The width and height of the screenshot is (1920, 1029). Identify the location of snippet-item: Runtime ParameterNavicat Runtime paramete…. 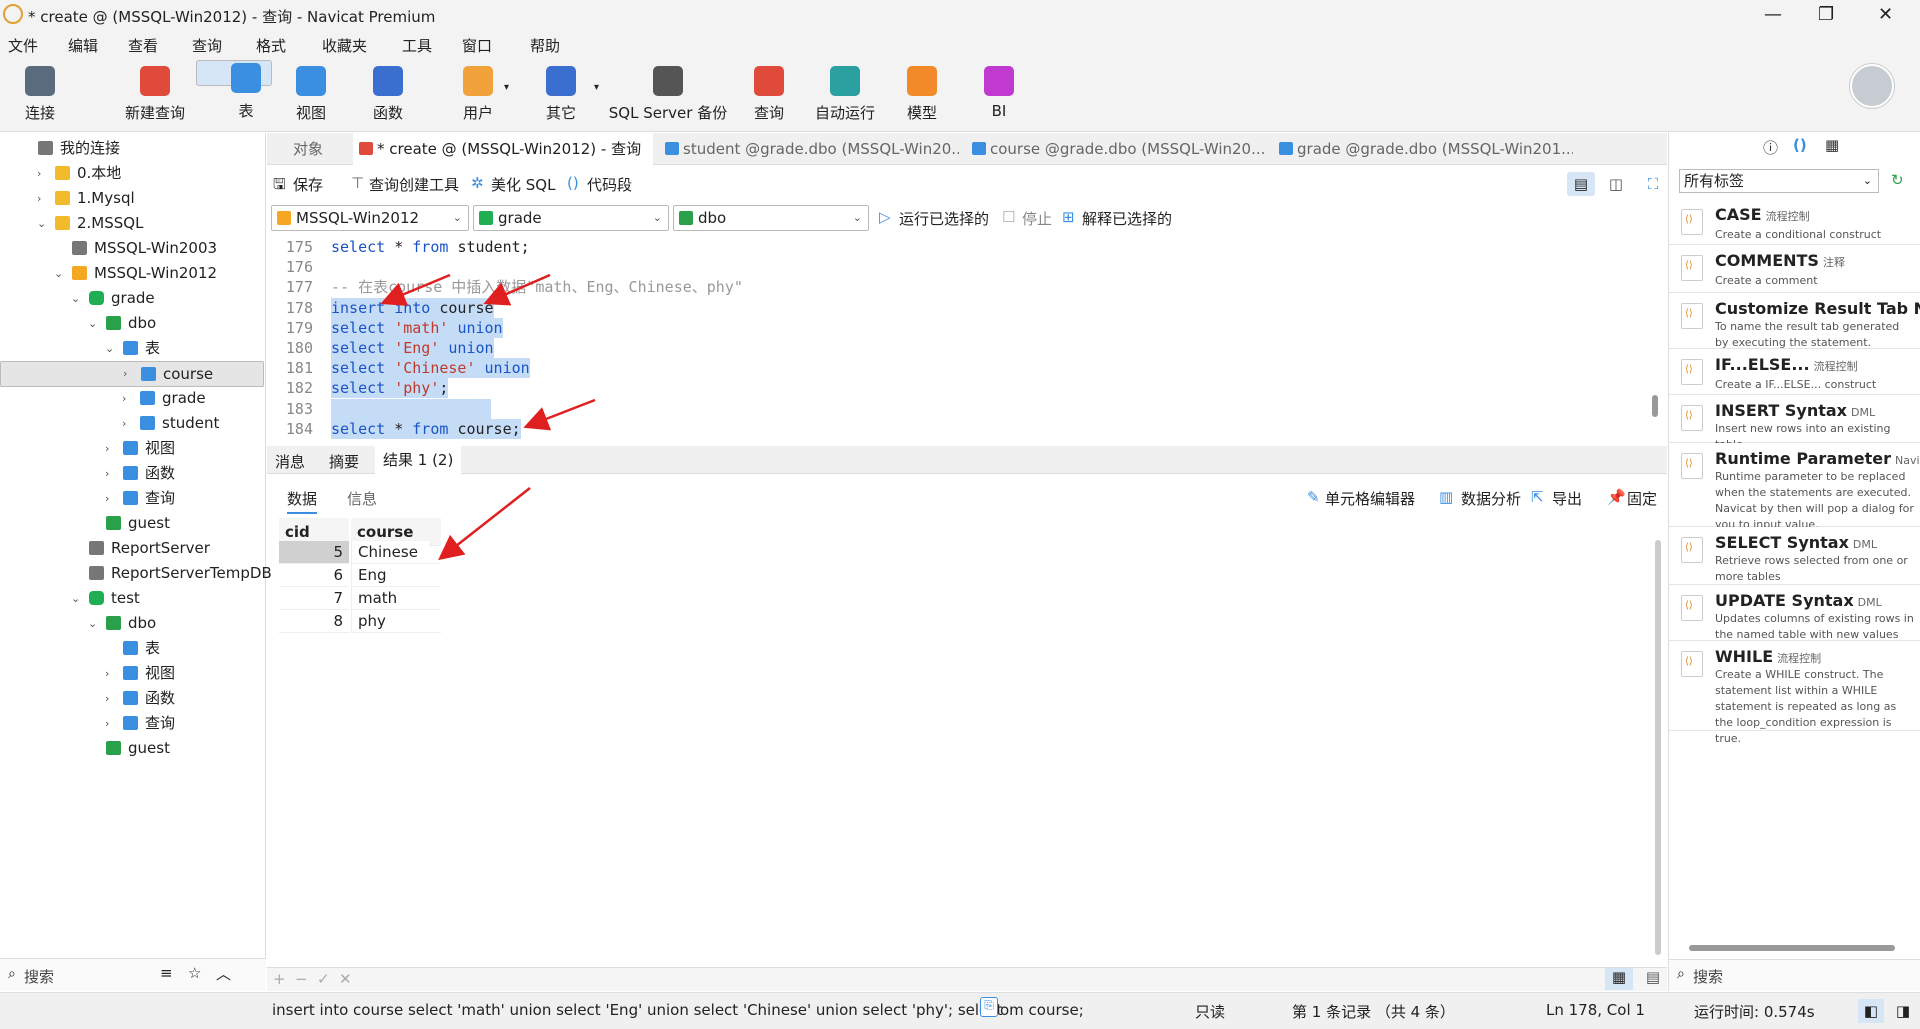
(1794, 487).